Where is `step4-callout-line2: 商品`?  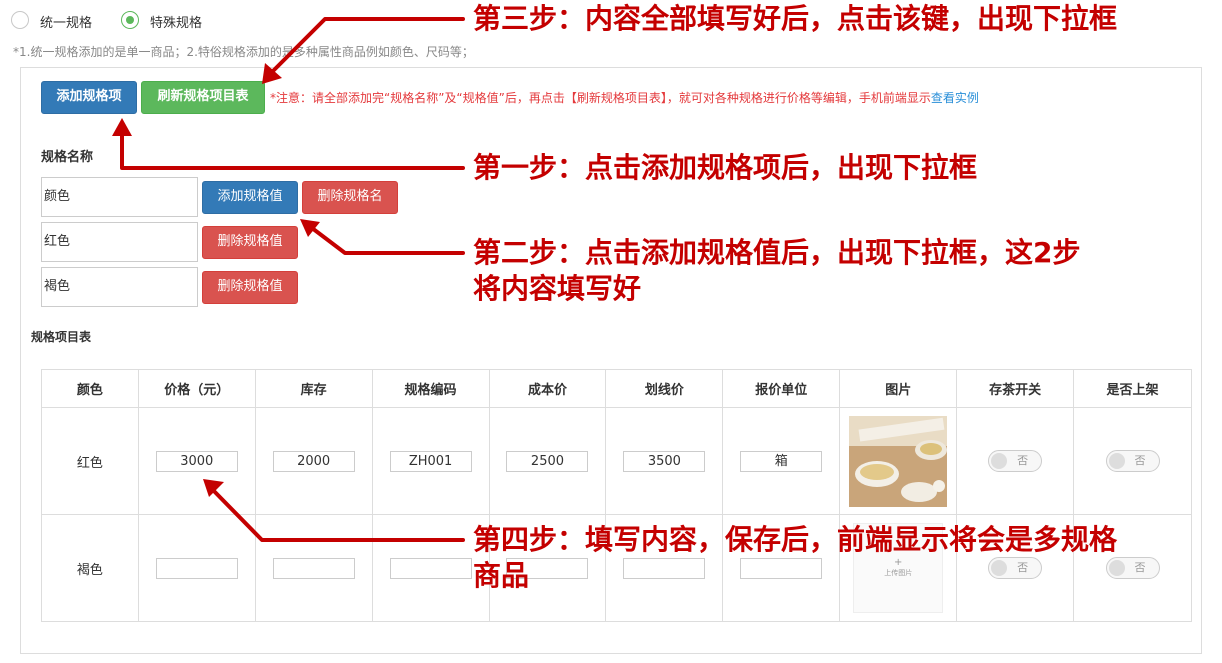 step4-callout-line2: 商品 is located at coordinates (501, 575).